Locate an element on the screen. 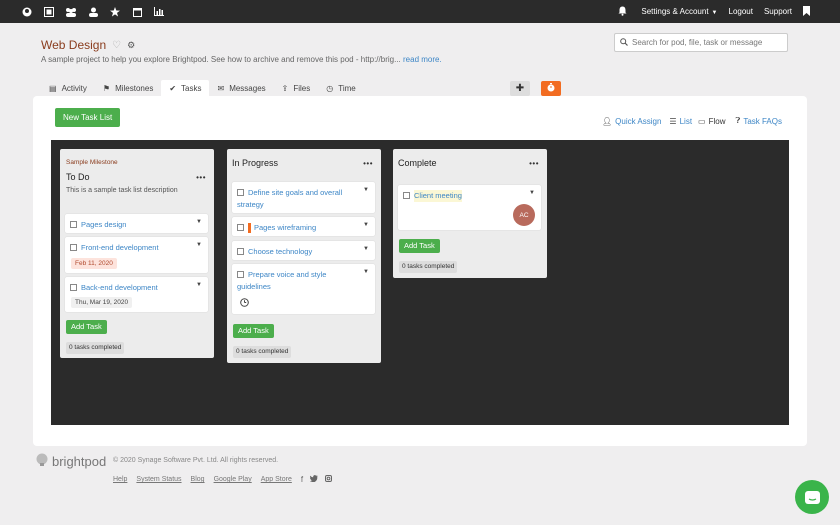 The height and width of the screenshot is (525, 840). task-title: Define site goals and overall strategy is located at coordinates (289, 199).